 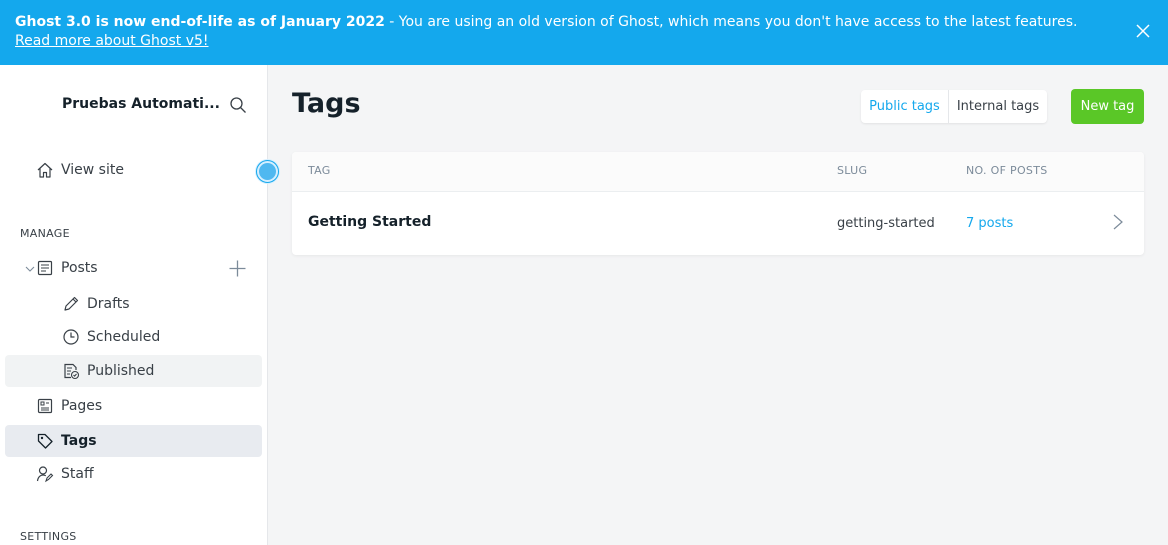 I want to click on column-header-slug: SLUG, so click(x=852, y=170).